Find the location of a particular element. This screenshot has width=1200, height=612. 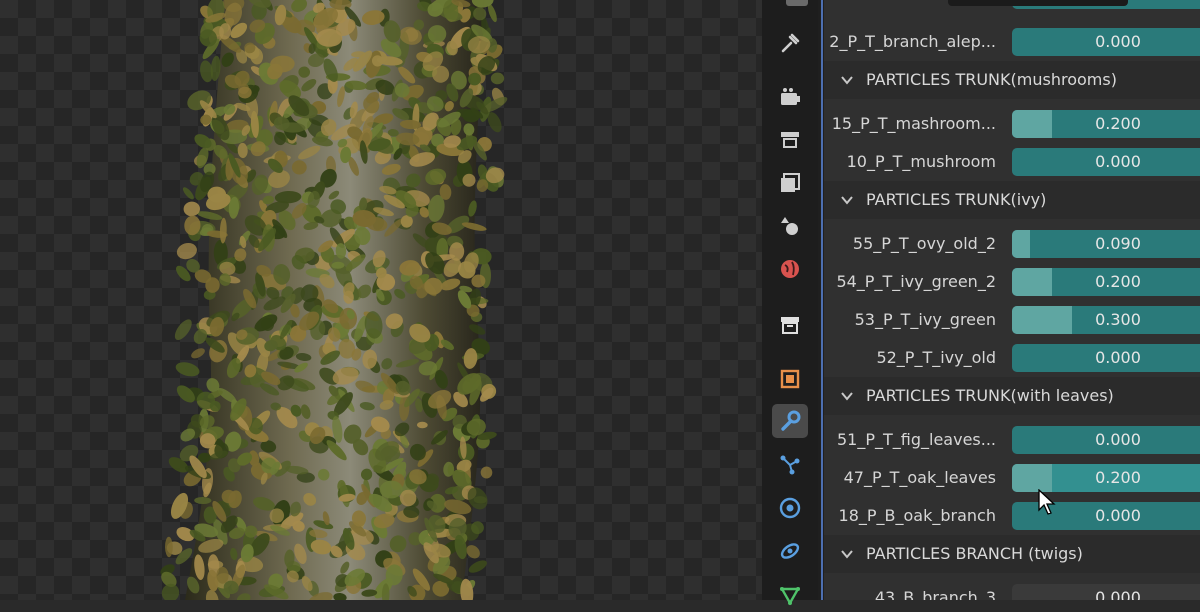

tab-scene is located at coordinates (790, 226).